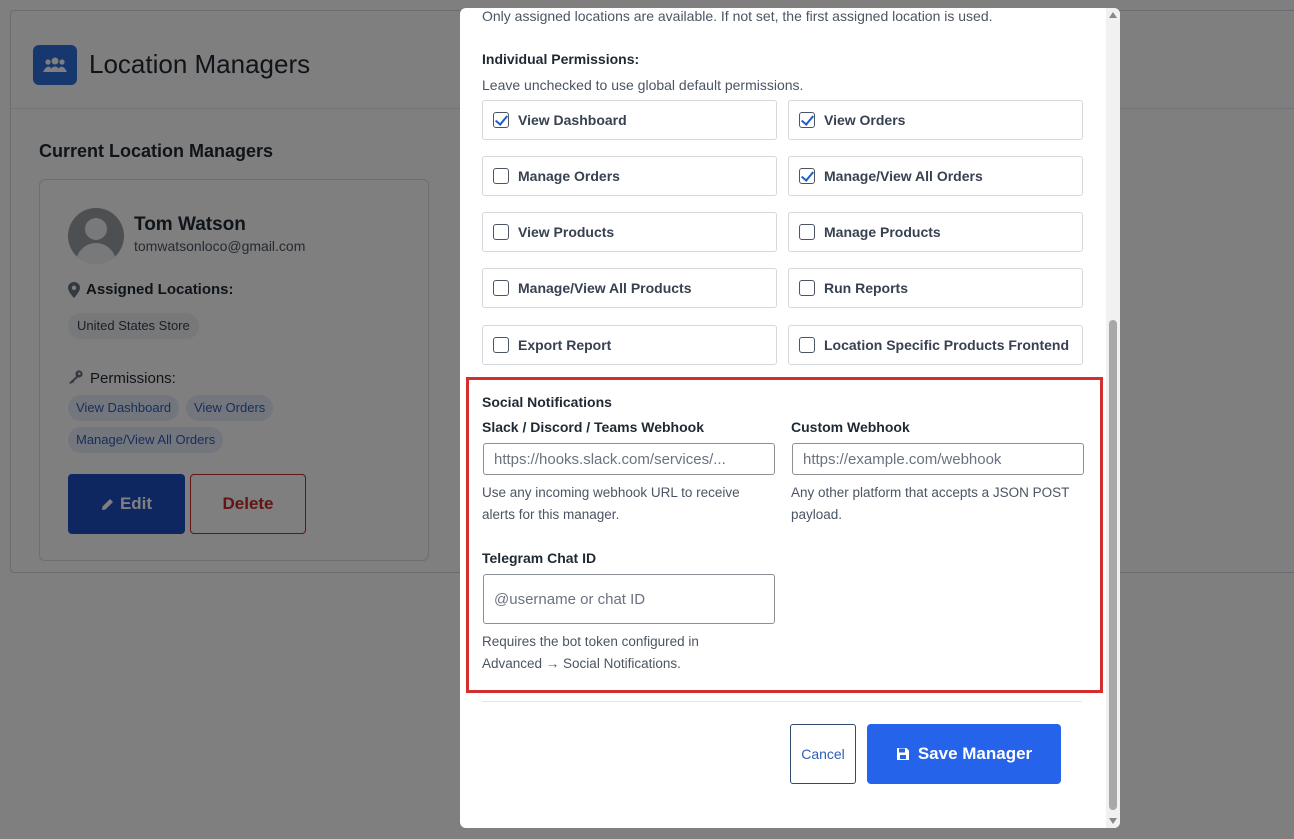 The width and height of the screenshot is (1294, 839). I want to click on custom-webhook-input, so click(938, 459).